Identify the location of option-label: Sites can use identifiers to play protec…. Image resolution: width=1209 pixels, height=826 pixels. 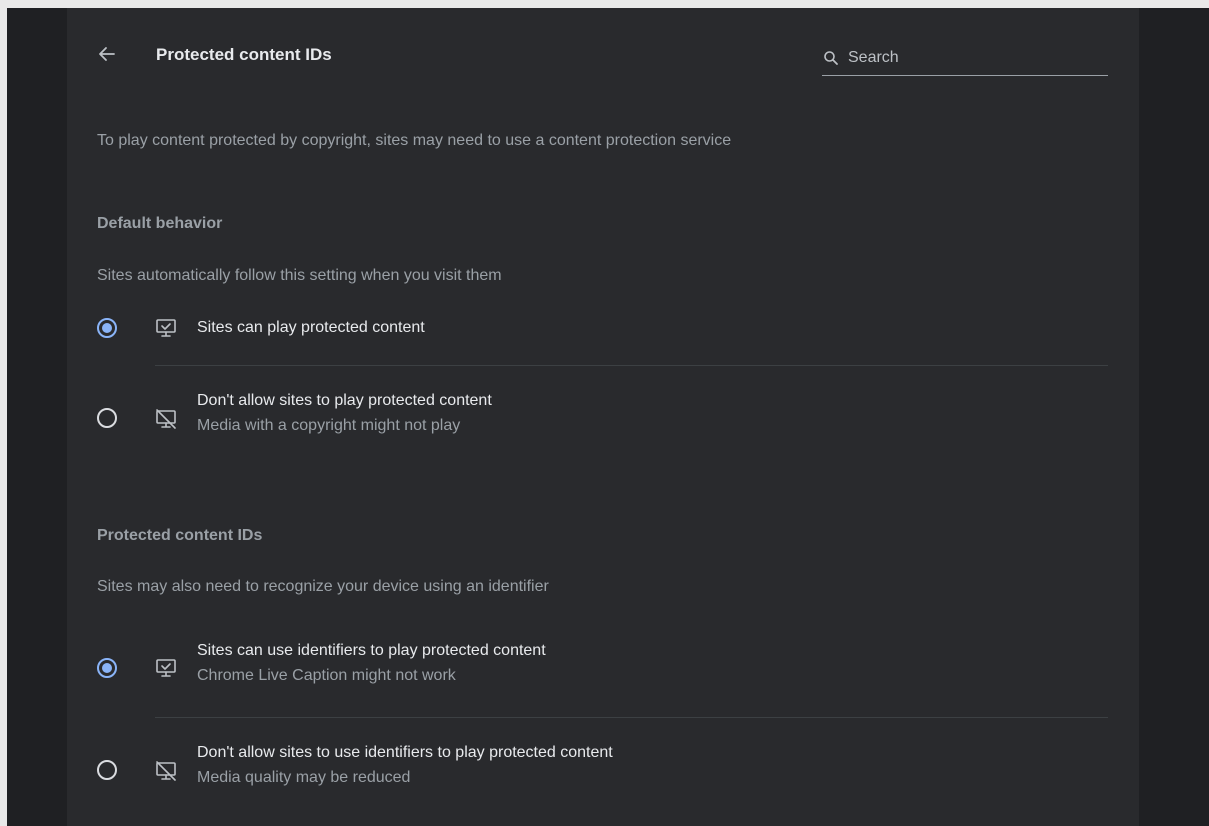
(371, 650).